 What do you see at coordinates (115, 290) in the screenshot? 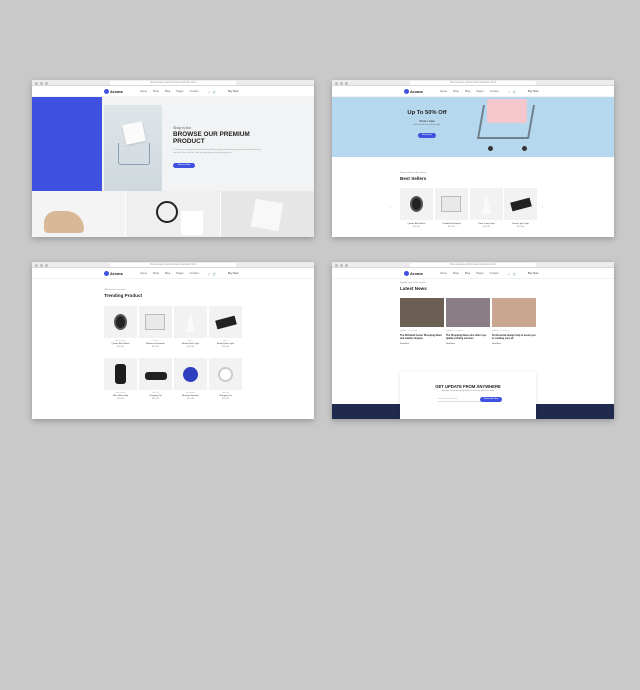
I see `trending-eyebrow: Click here to see more` at bounding box center [115, 290].